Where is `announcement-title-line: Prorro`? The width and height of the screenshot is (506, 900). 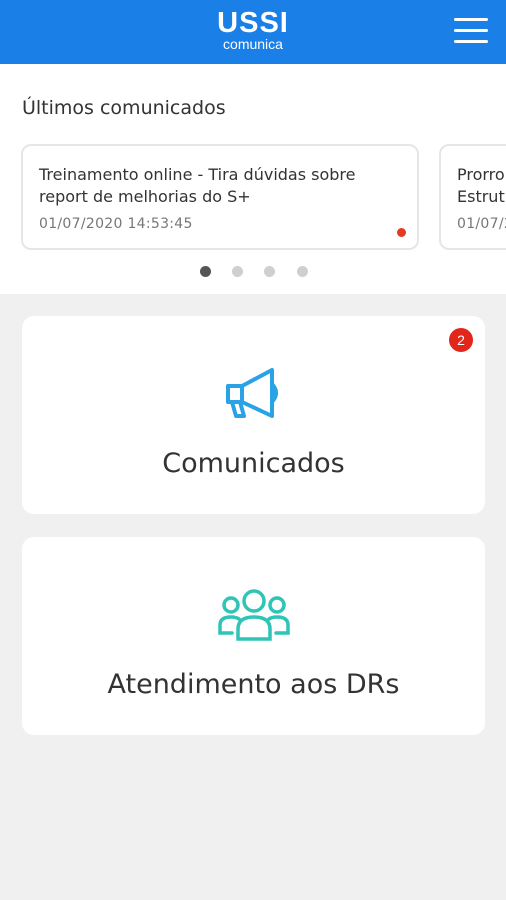 announcement-title-line: Prorro is located at coordinates (481, 174).